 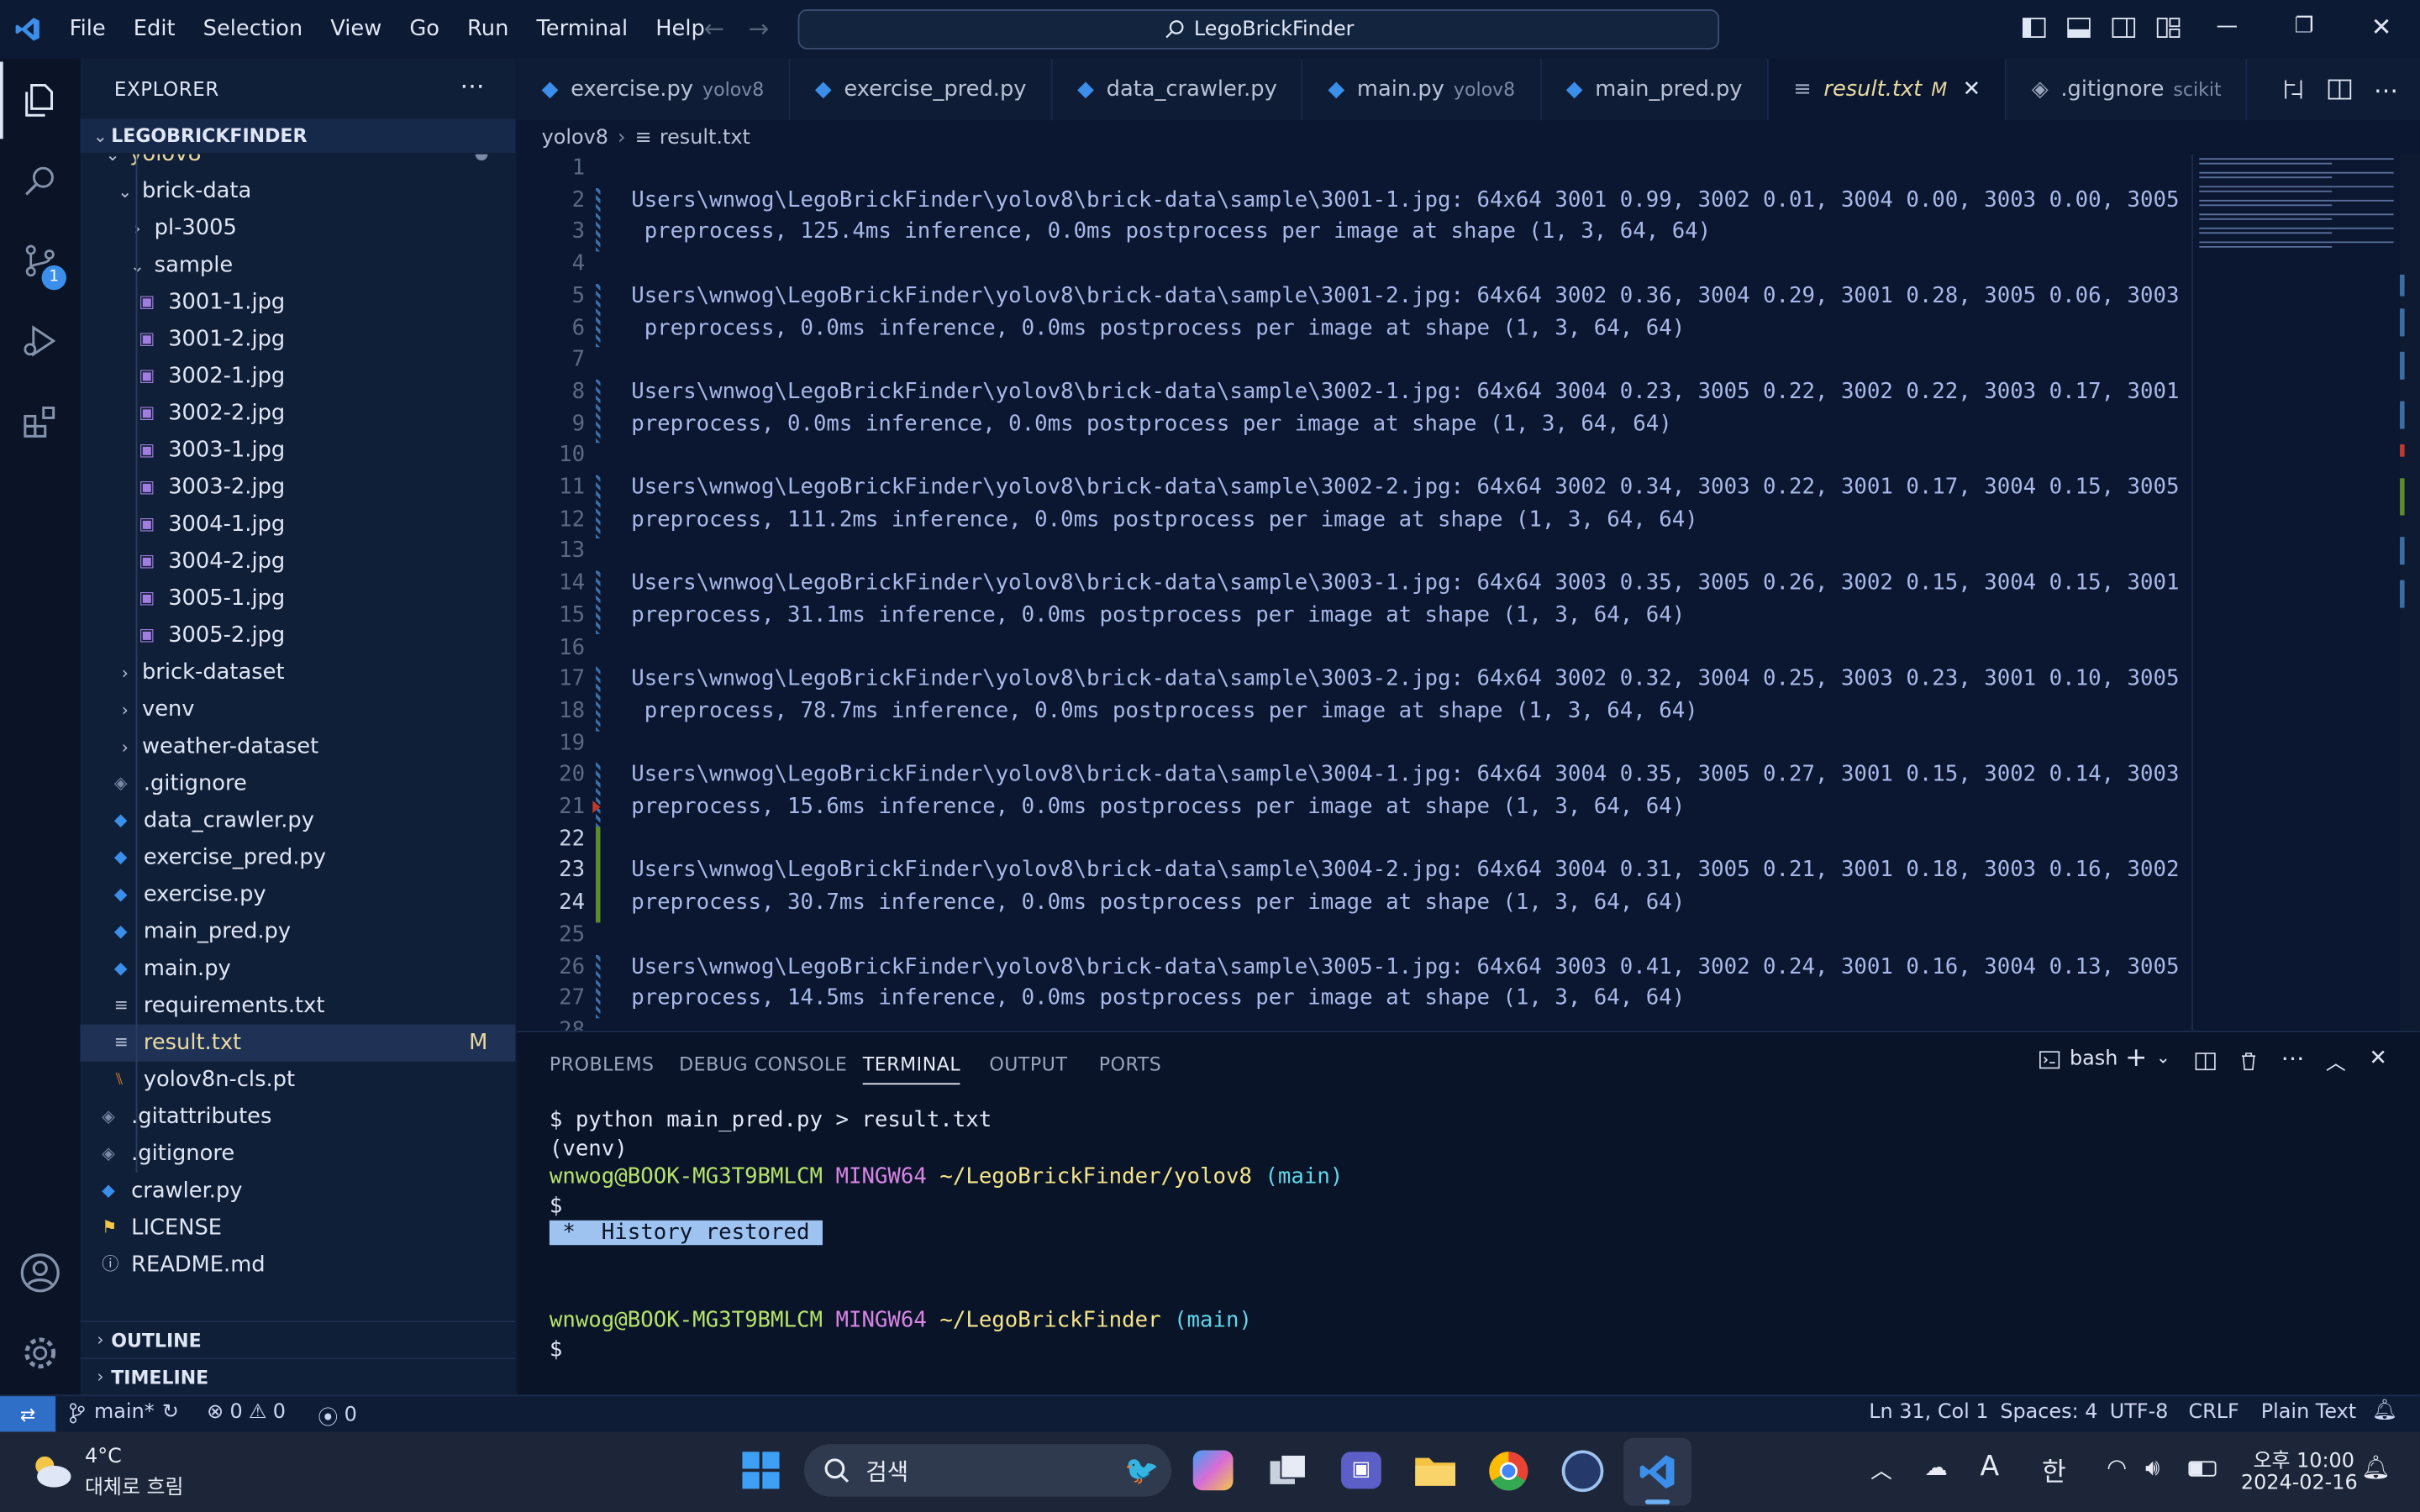 I want to click on customize-layout-icon, so click(x=2168, y=27).